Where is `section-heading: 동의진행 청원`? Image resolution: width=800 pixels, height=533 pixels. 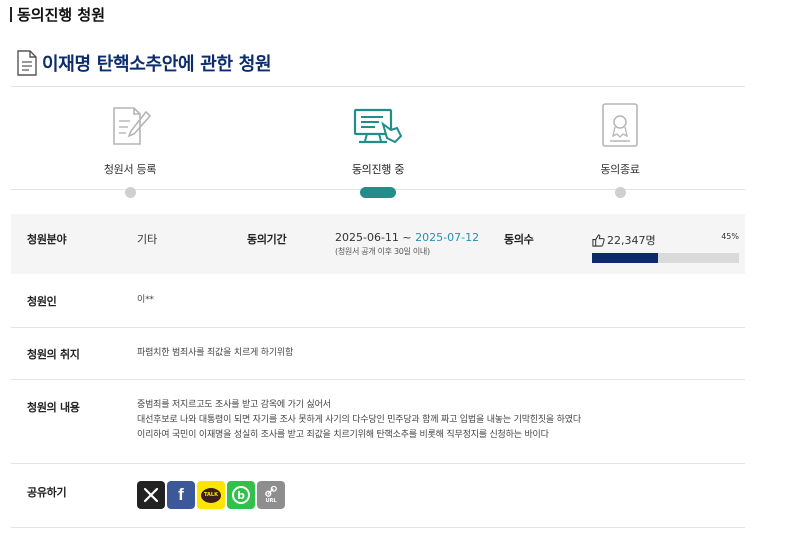 section-heading: 동의진행 청원 is located at coordinates (57, 14).